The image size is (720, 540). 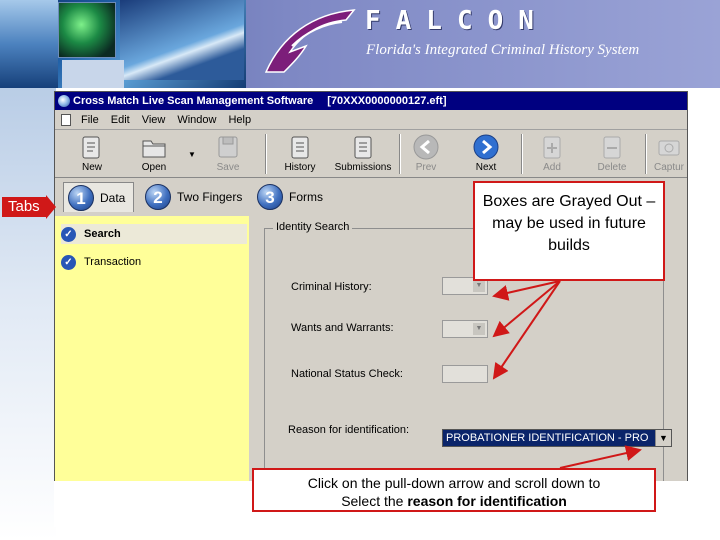 What do you see at coordinates (91, 167) in the screenshot?
I see `new-label: New` at bounding box center [91, 167].